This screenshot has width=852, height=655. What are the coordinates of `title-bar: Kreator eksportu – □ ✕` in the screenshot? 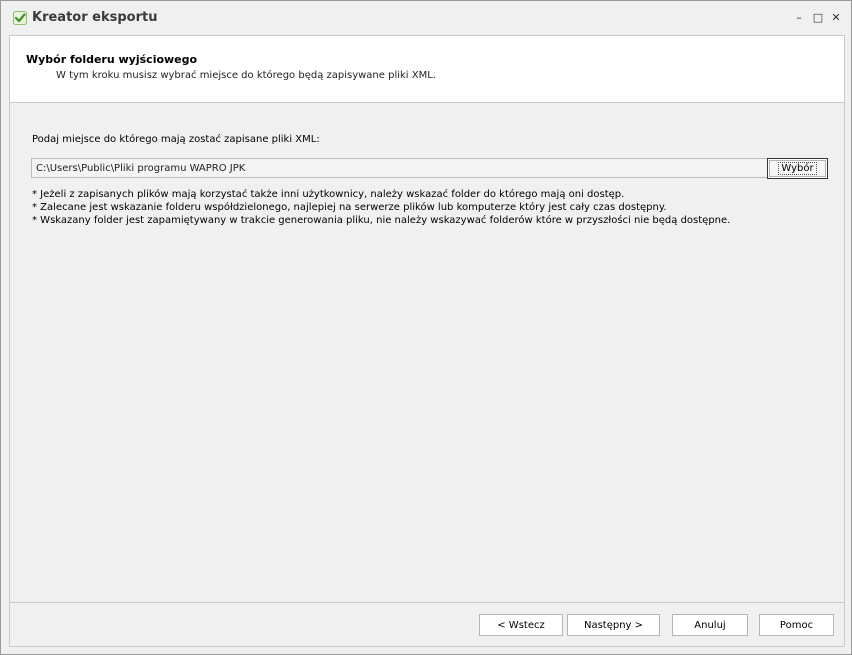 It's located at (426, 18).